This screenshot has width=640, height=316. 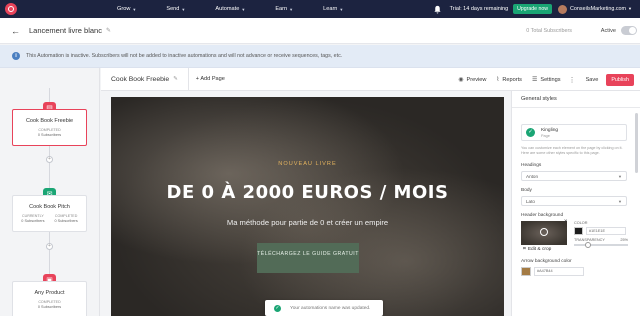 What do you see at coordinates (210, 79) in the screenshot?
I see `add-page-button: + Add Page` at bounding box center [210, 79].